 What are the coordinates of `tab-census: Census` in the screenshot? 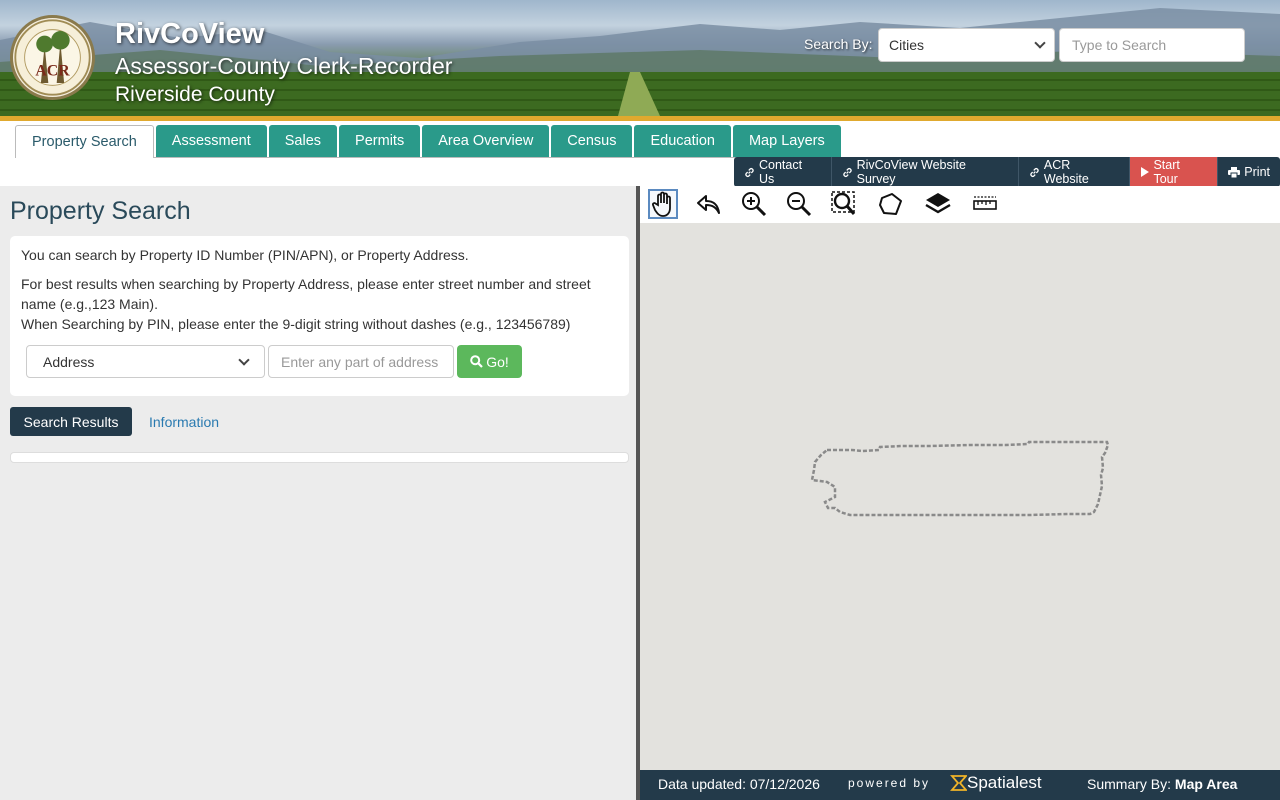 It's located at (592, 141).